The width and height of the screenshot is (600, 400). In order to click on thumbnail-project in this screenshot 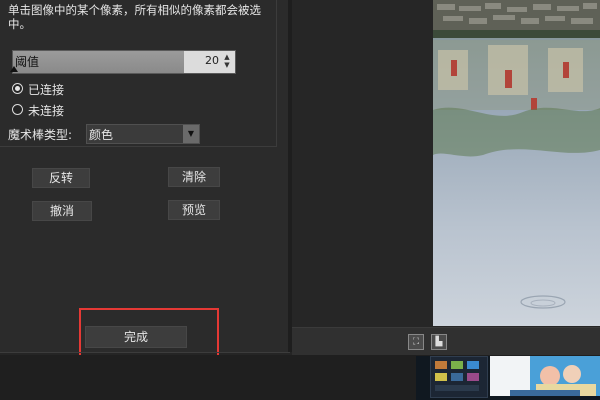, I will do `click(459, 377)`.